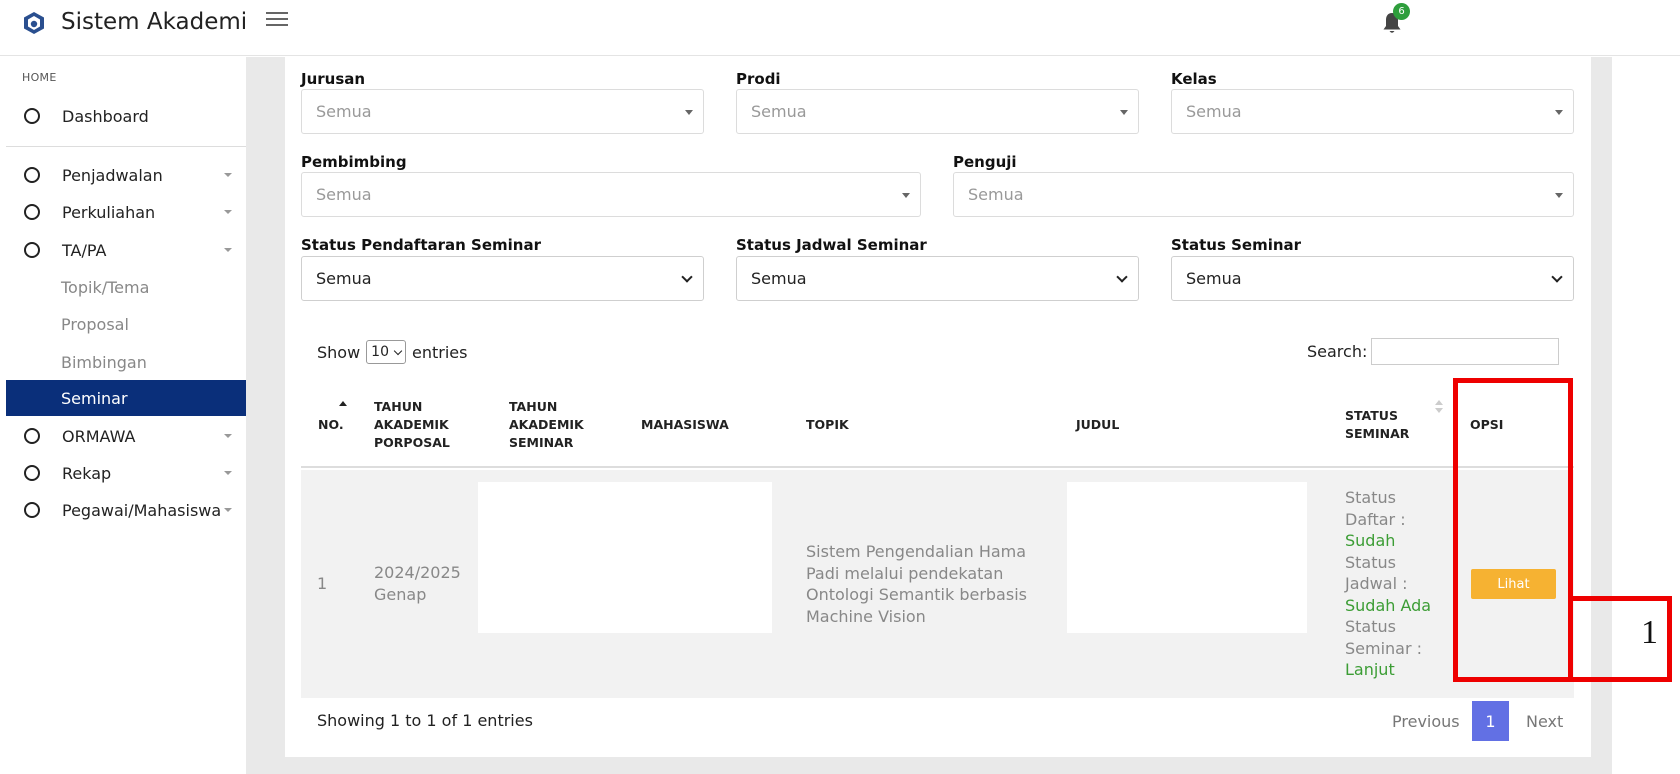  What do you see at coordinates (1372, 111) in the screenshot?
I see `kelas-select: Semua` at bounding box center [1372, 111].